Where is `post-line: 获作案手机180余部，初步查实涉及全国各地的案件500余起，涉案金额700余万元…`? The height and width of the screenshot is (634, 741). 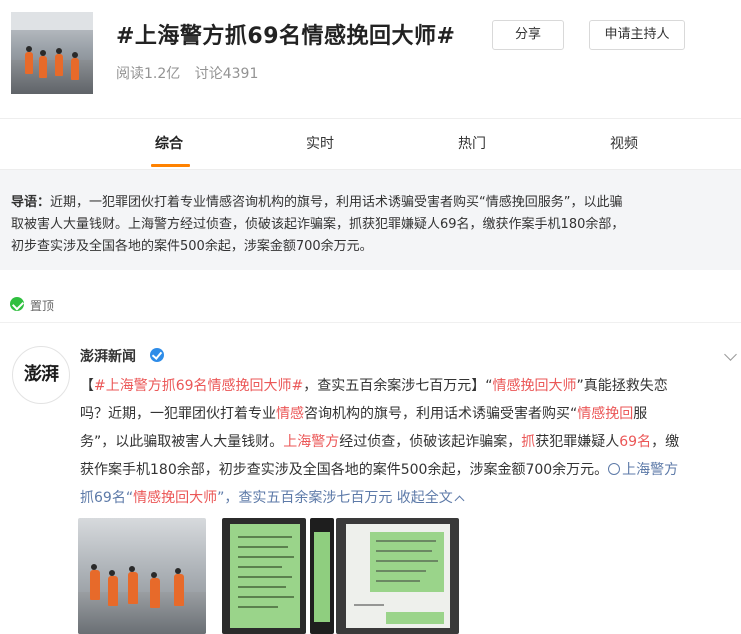 post-line: 获作案手机180余部，初步查实涉及全国各地的案件500余起，涉案金额700余万元… is located at coordinates (379, 470).